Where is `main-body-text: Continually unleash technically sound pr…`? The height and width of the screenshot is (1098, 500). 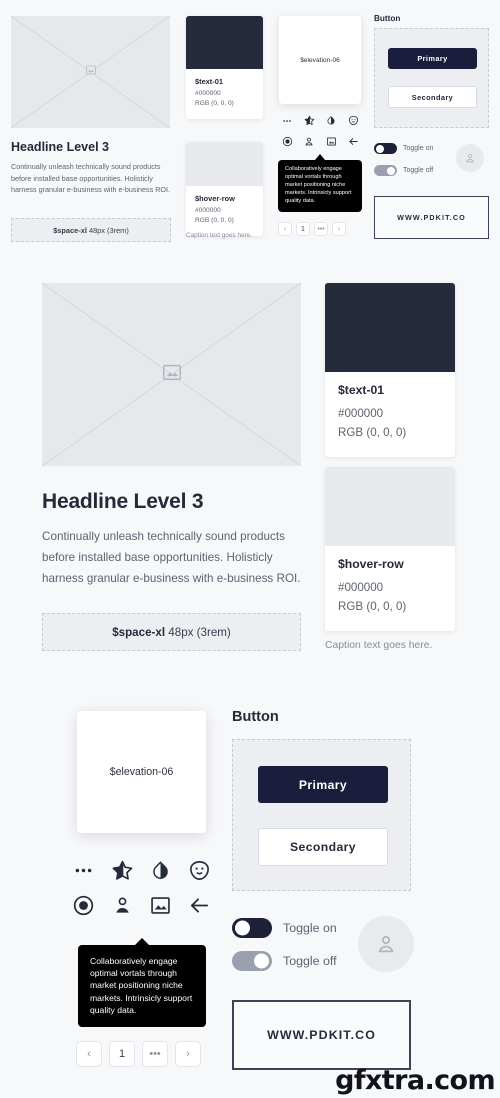 main-body-text: Continually unleash technically sound pr… is located at coordinates (171, 557).